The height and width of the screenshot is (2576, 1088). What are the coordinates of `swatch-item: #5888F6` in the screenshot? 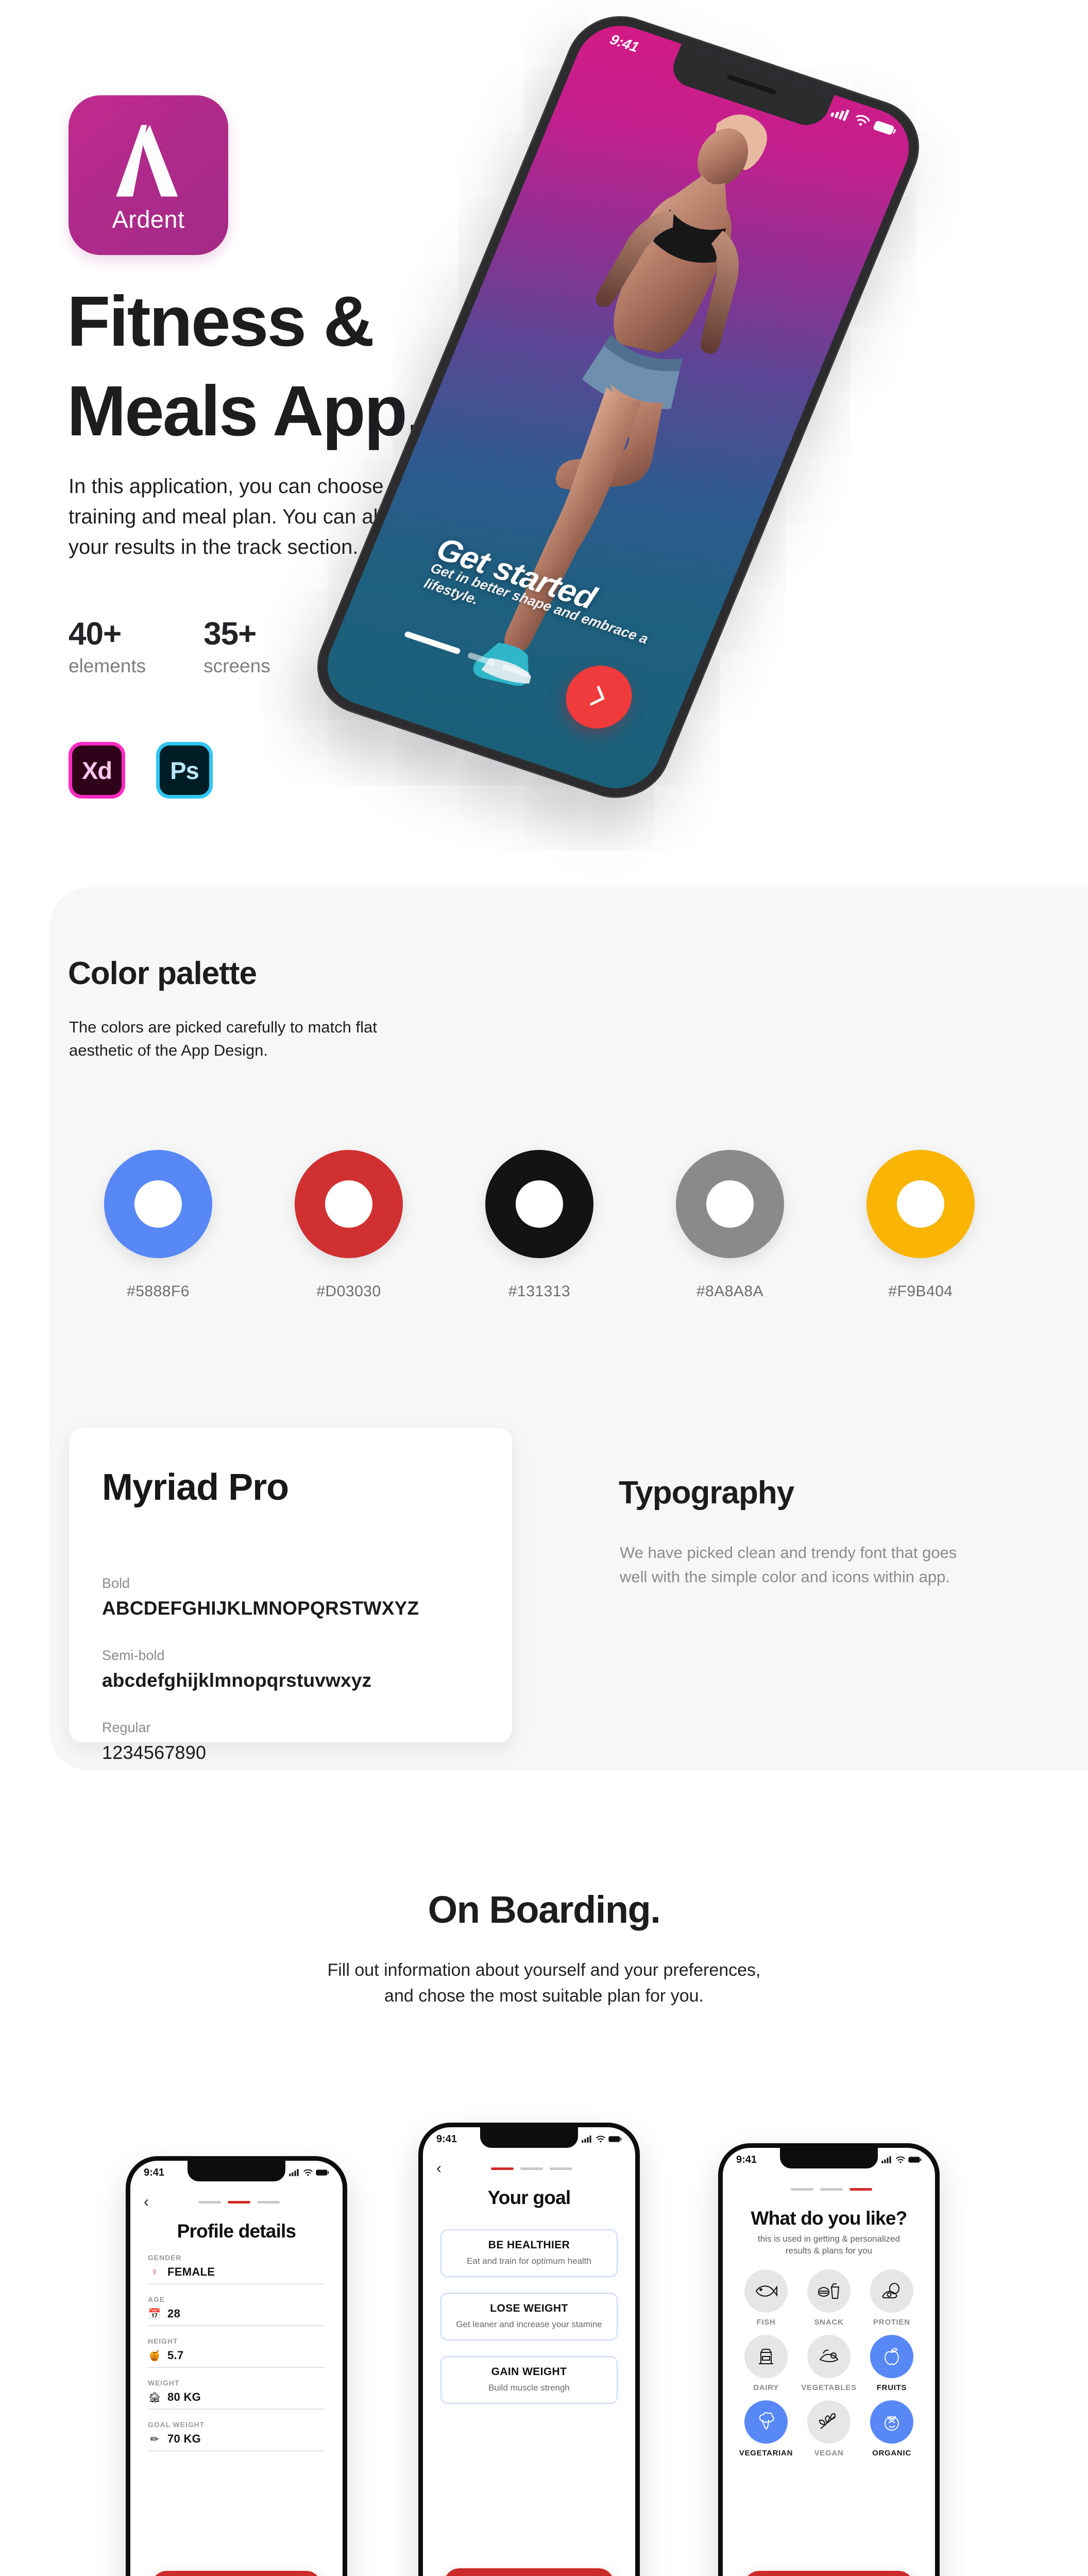 It's located at (158, 1225).